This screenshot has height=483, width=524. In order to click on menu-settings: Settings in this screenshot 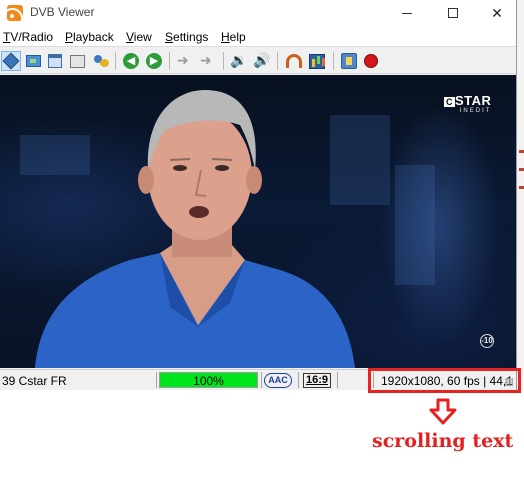, I will do `click(186, 37)`.